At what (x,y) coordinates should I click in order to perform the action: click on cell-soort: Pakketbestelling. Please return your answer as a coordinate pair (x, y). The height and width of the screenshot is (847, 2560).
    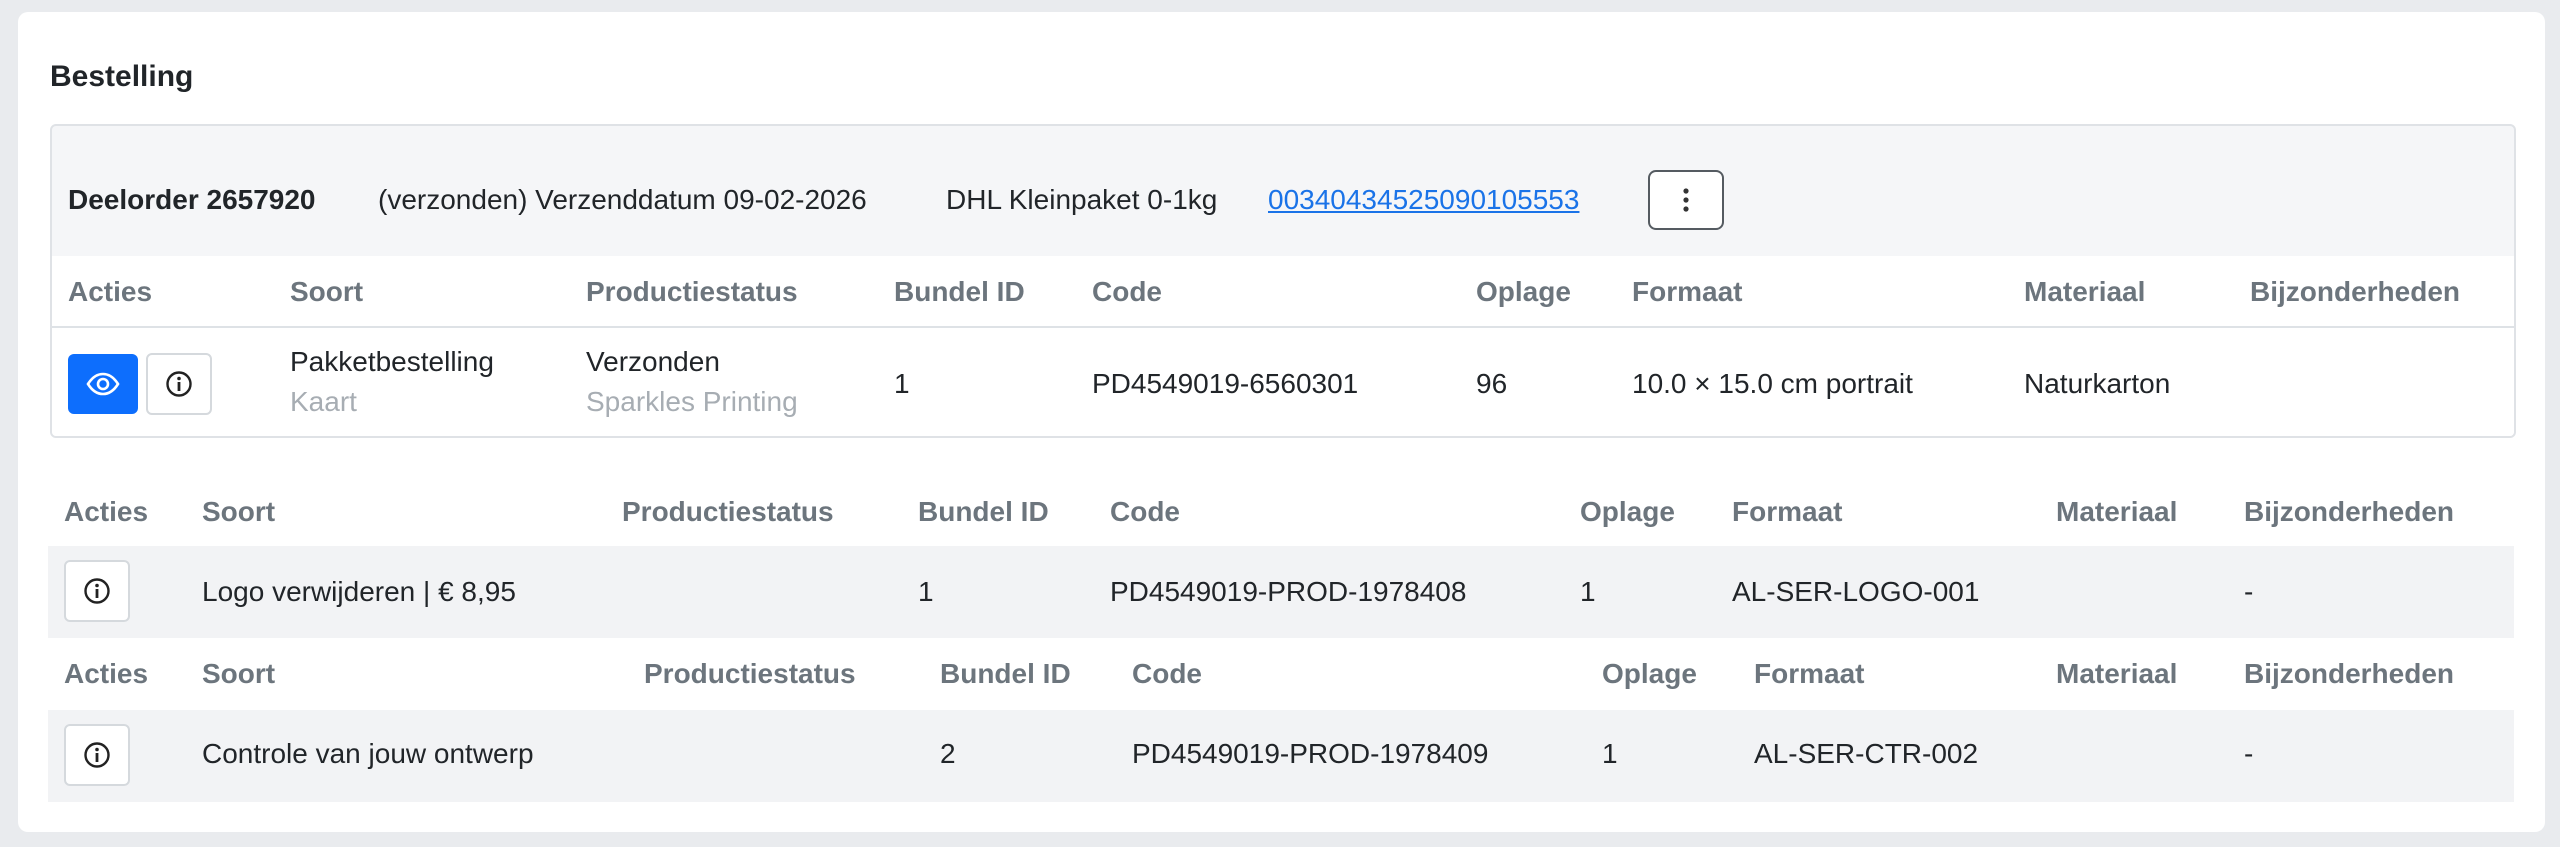
    Looking at the image, I should click on (392, 361).